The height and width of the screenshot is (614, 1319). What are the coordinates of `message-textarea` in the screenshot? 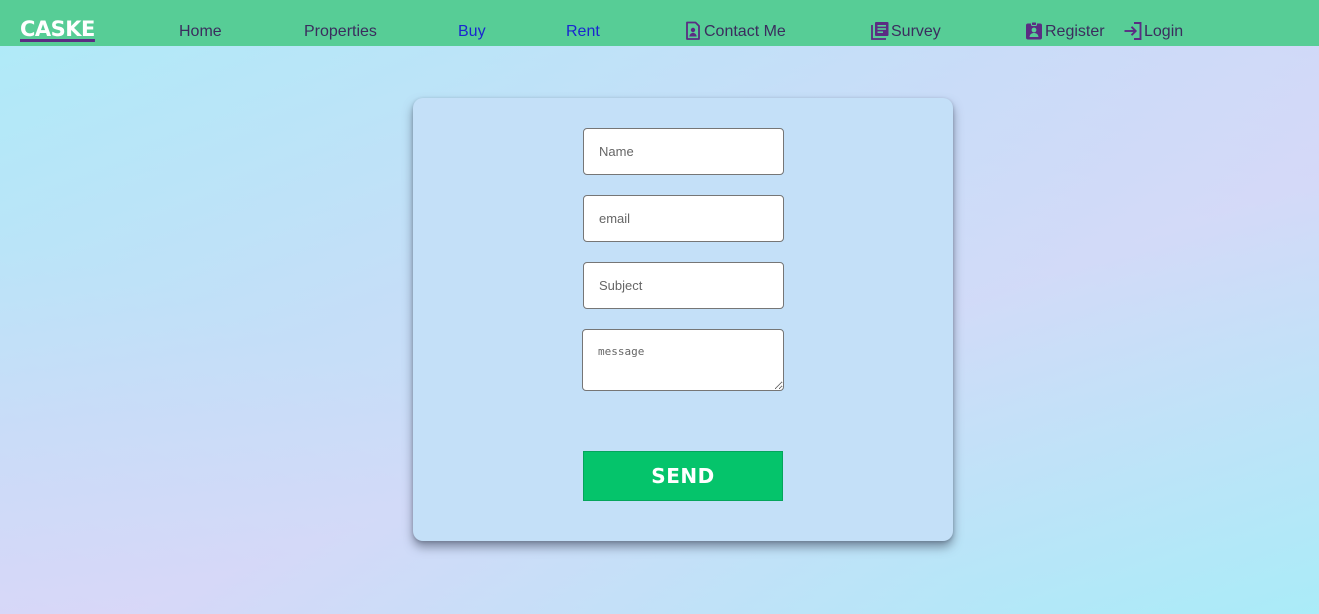 It's located at (683, 360).